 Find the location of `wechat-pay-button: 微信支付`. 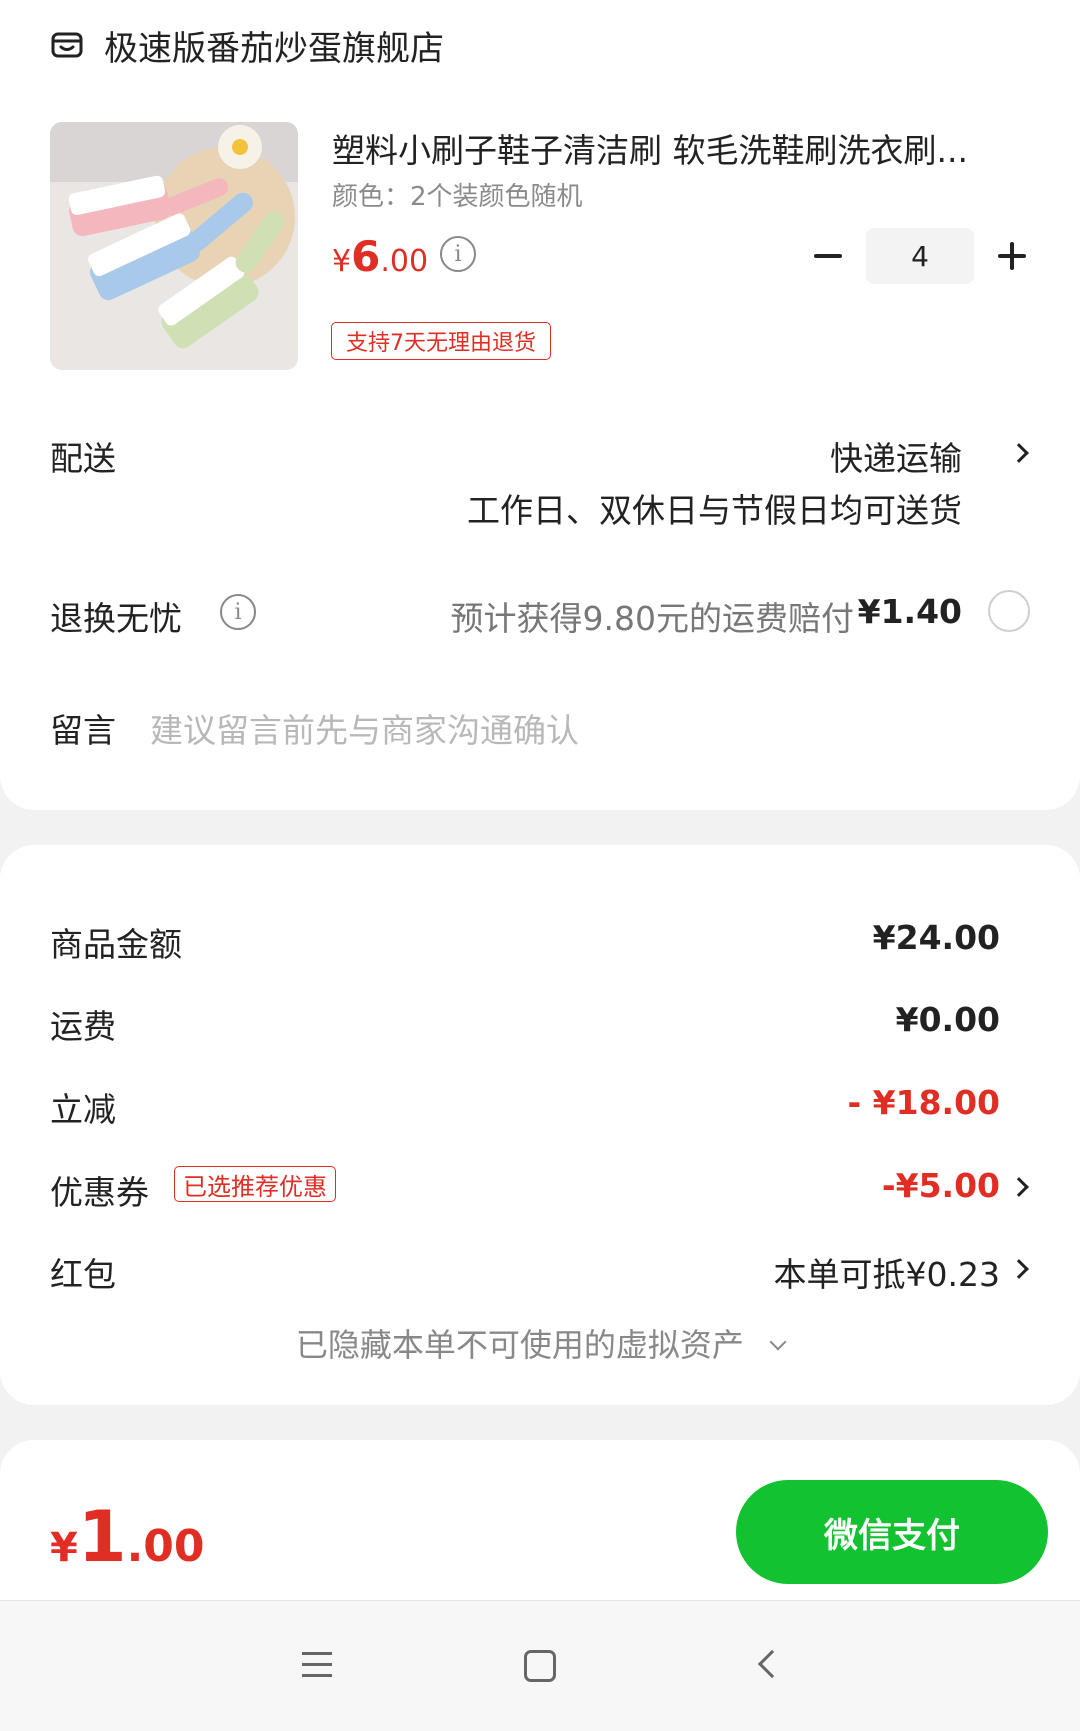

wechat-pay-button: 微信支付 is located at coordinates (892, 1532).